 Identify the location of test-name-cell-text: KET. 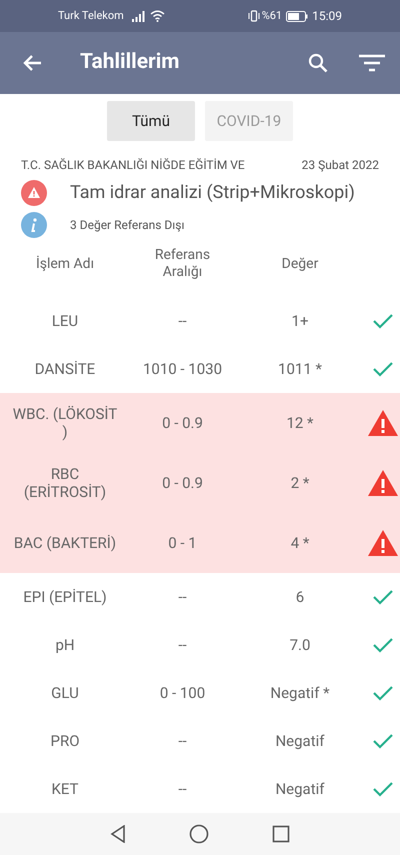
(65, 789).